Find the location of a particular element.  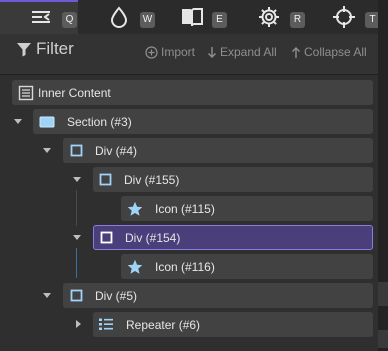

tree-row-label: Inner Content is located at coordinates (74, 92).